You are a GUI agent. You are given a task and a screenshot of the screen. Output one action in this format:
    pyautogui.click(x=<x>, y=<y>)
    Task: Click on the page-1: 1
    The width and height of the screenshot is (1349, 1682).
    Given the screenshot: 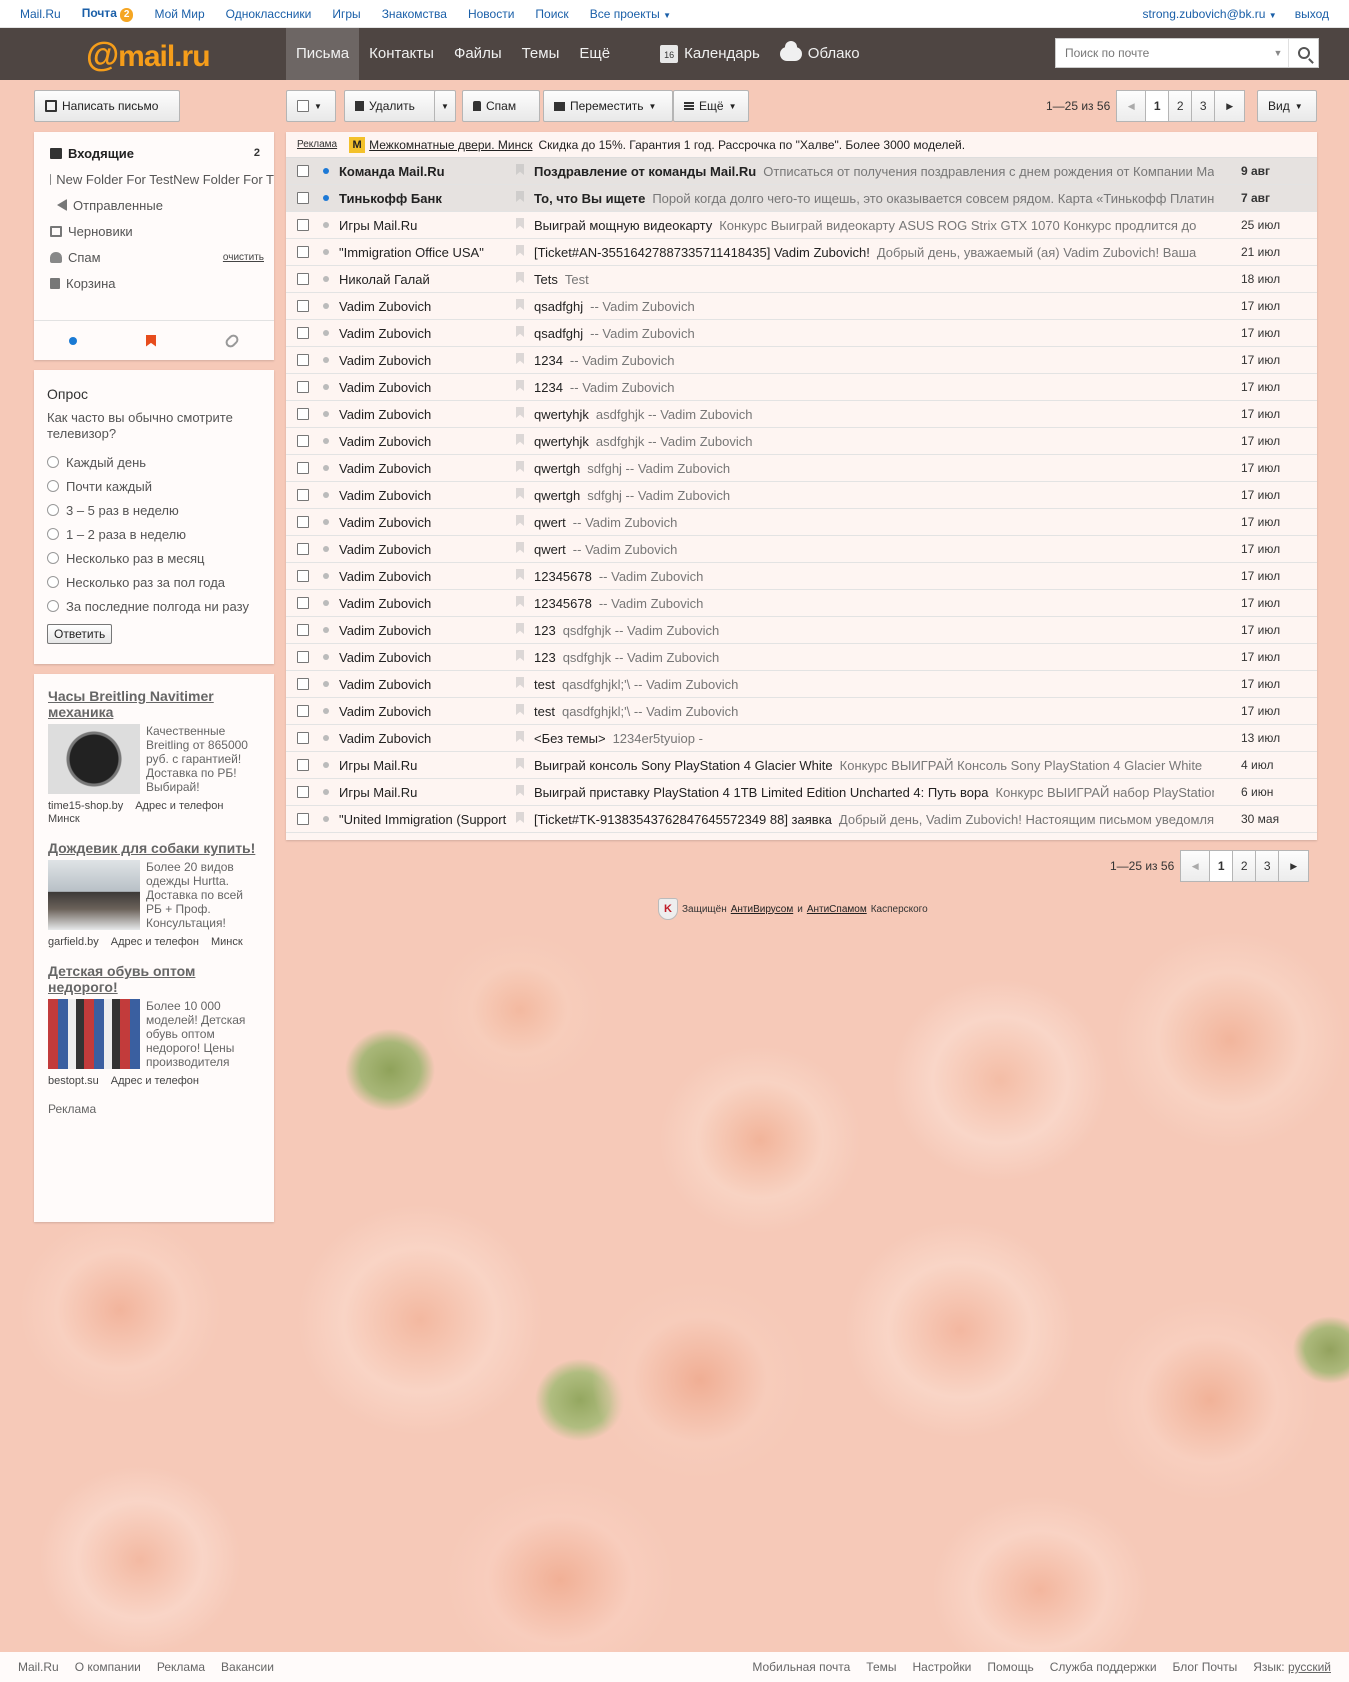 What is the action you would take?
    pyautogui.click(x=1158, y=106)
    